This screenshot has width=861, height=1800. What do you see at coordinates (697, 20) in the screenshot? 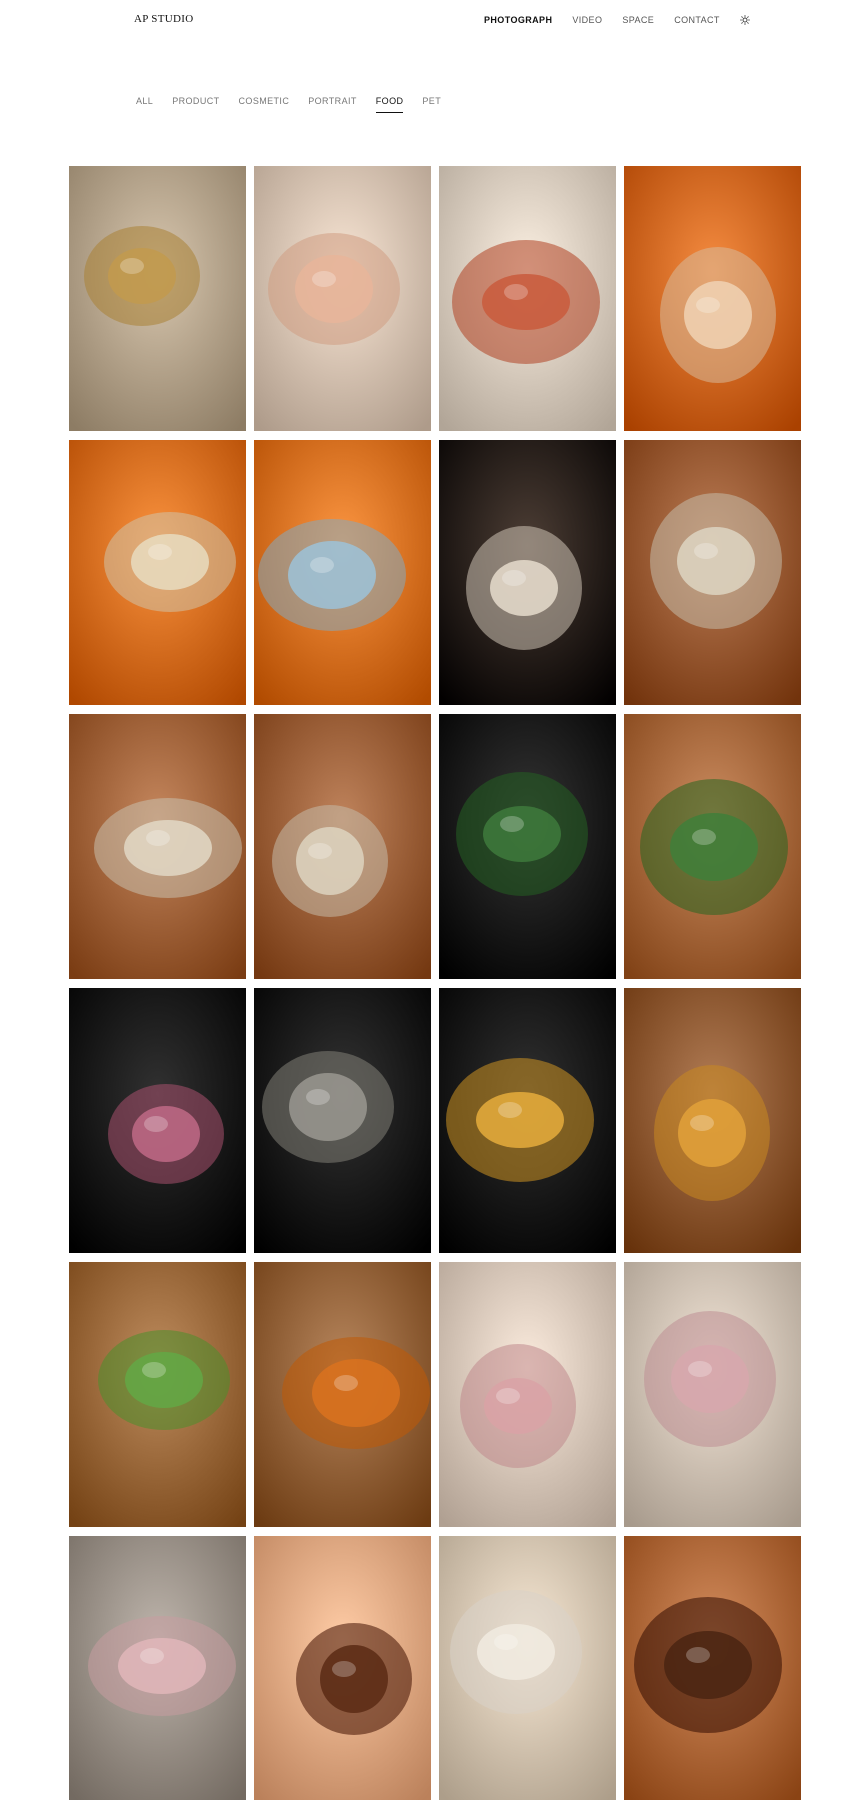
I see `nav-contact: CONTACT` at bounding box center [697, 20].